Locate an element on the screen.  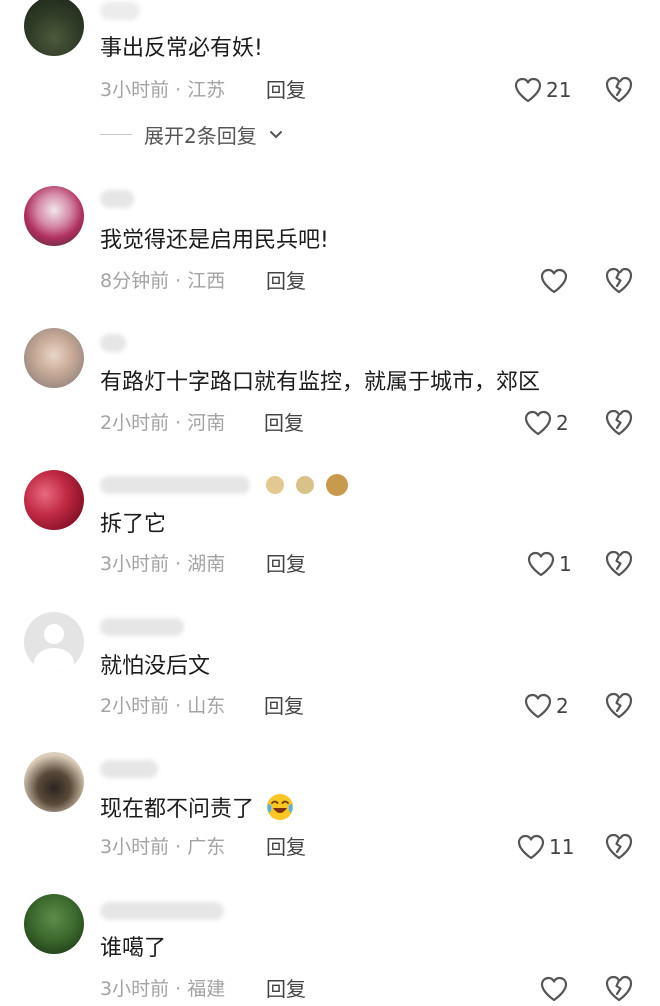
comment-text: 现在都不问责了 is located at coordinates (197, 808).